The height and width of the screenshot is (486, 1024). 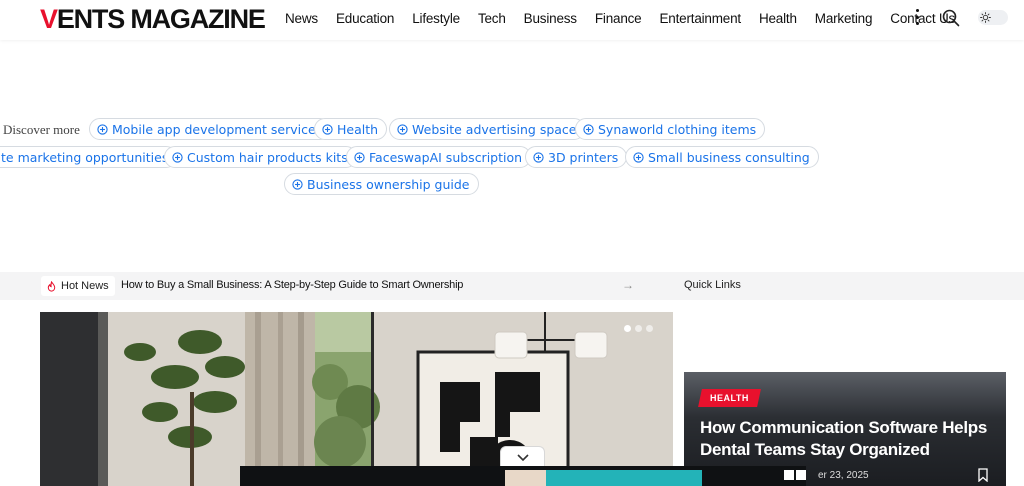 I want to click on nav-item-lifestyle: Lifestyle, so click(x=436, y=18).